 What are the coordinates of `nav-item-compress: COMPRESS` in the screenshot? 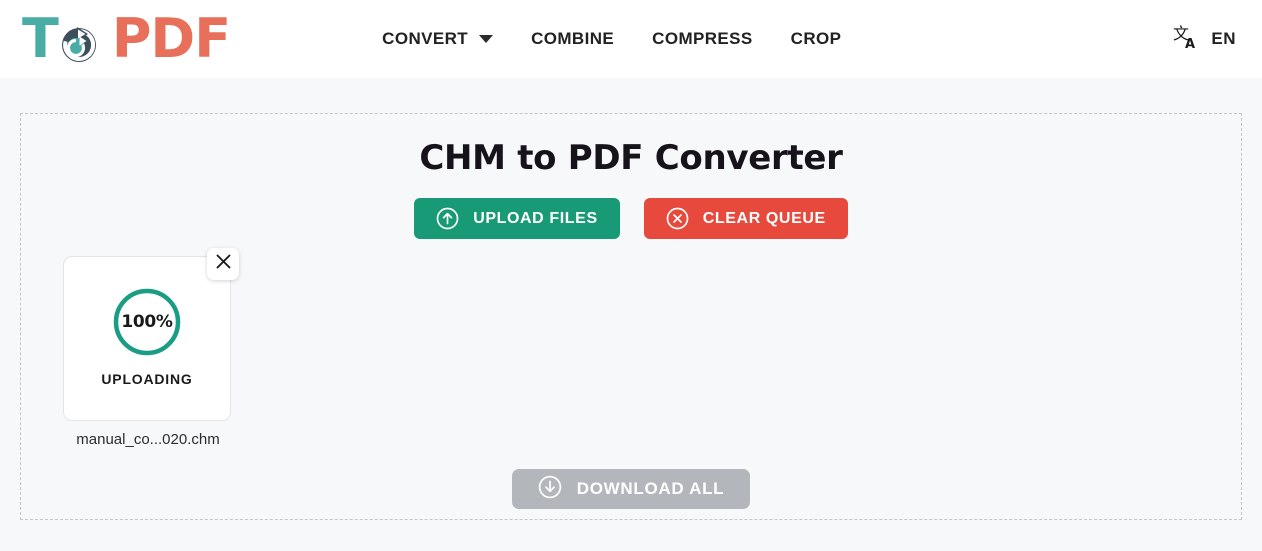 It's located at (702, 39).